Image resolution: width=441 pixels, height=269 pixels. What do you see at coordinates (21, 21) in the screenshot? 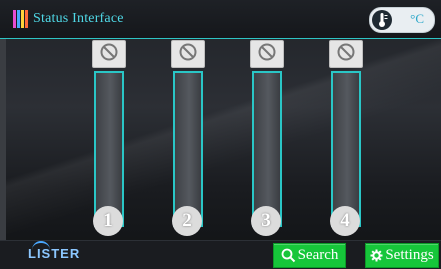
I see `test-tubes-icon` at bounding box center [21, 21].